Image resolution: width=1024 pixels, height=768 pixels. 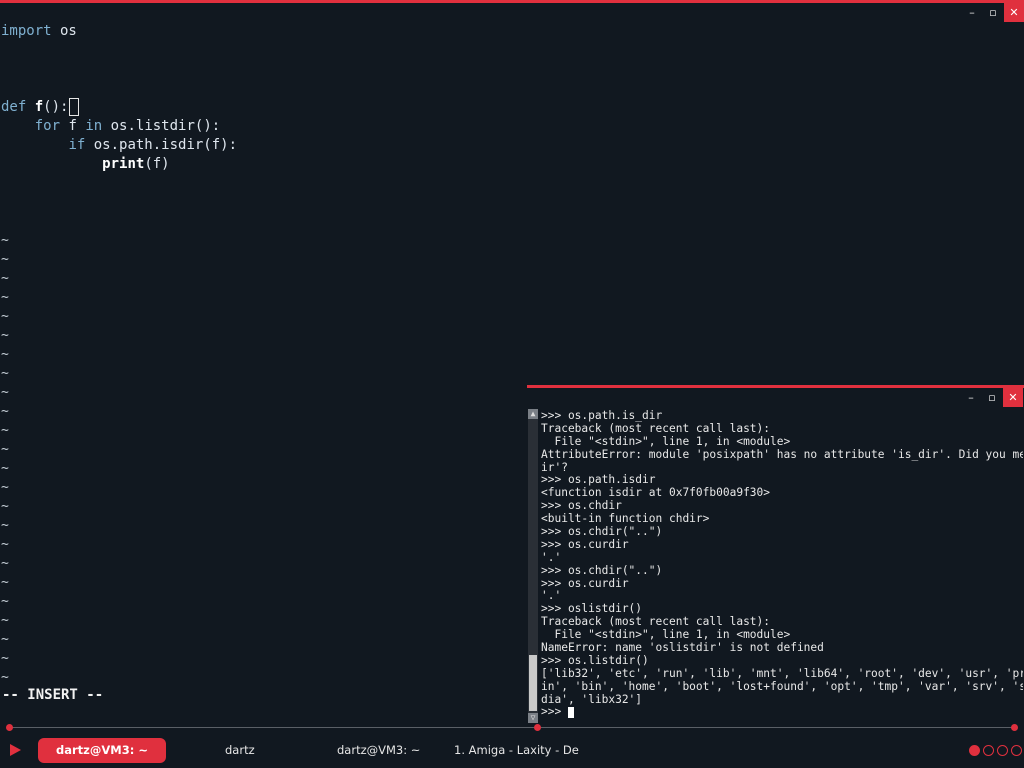 What do you see at coordinates (595, 660) in the screenshot?
I see `terminal-line: >>> os.listdir()` at bounding box center [595, 660].